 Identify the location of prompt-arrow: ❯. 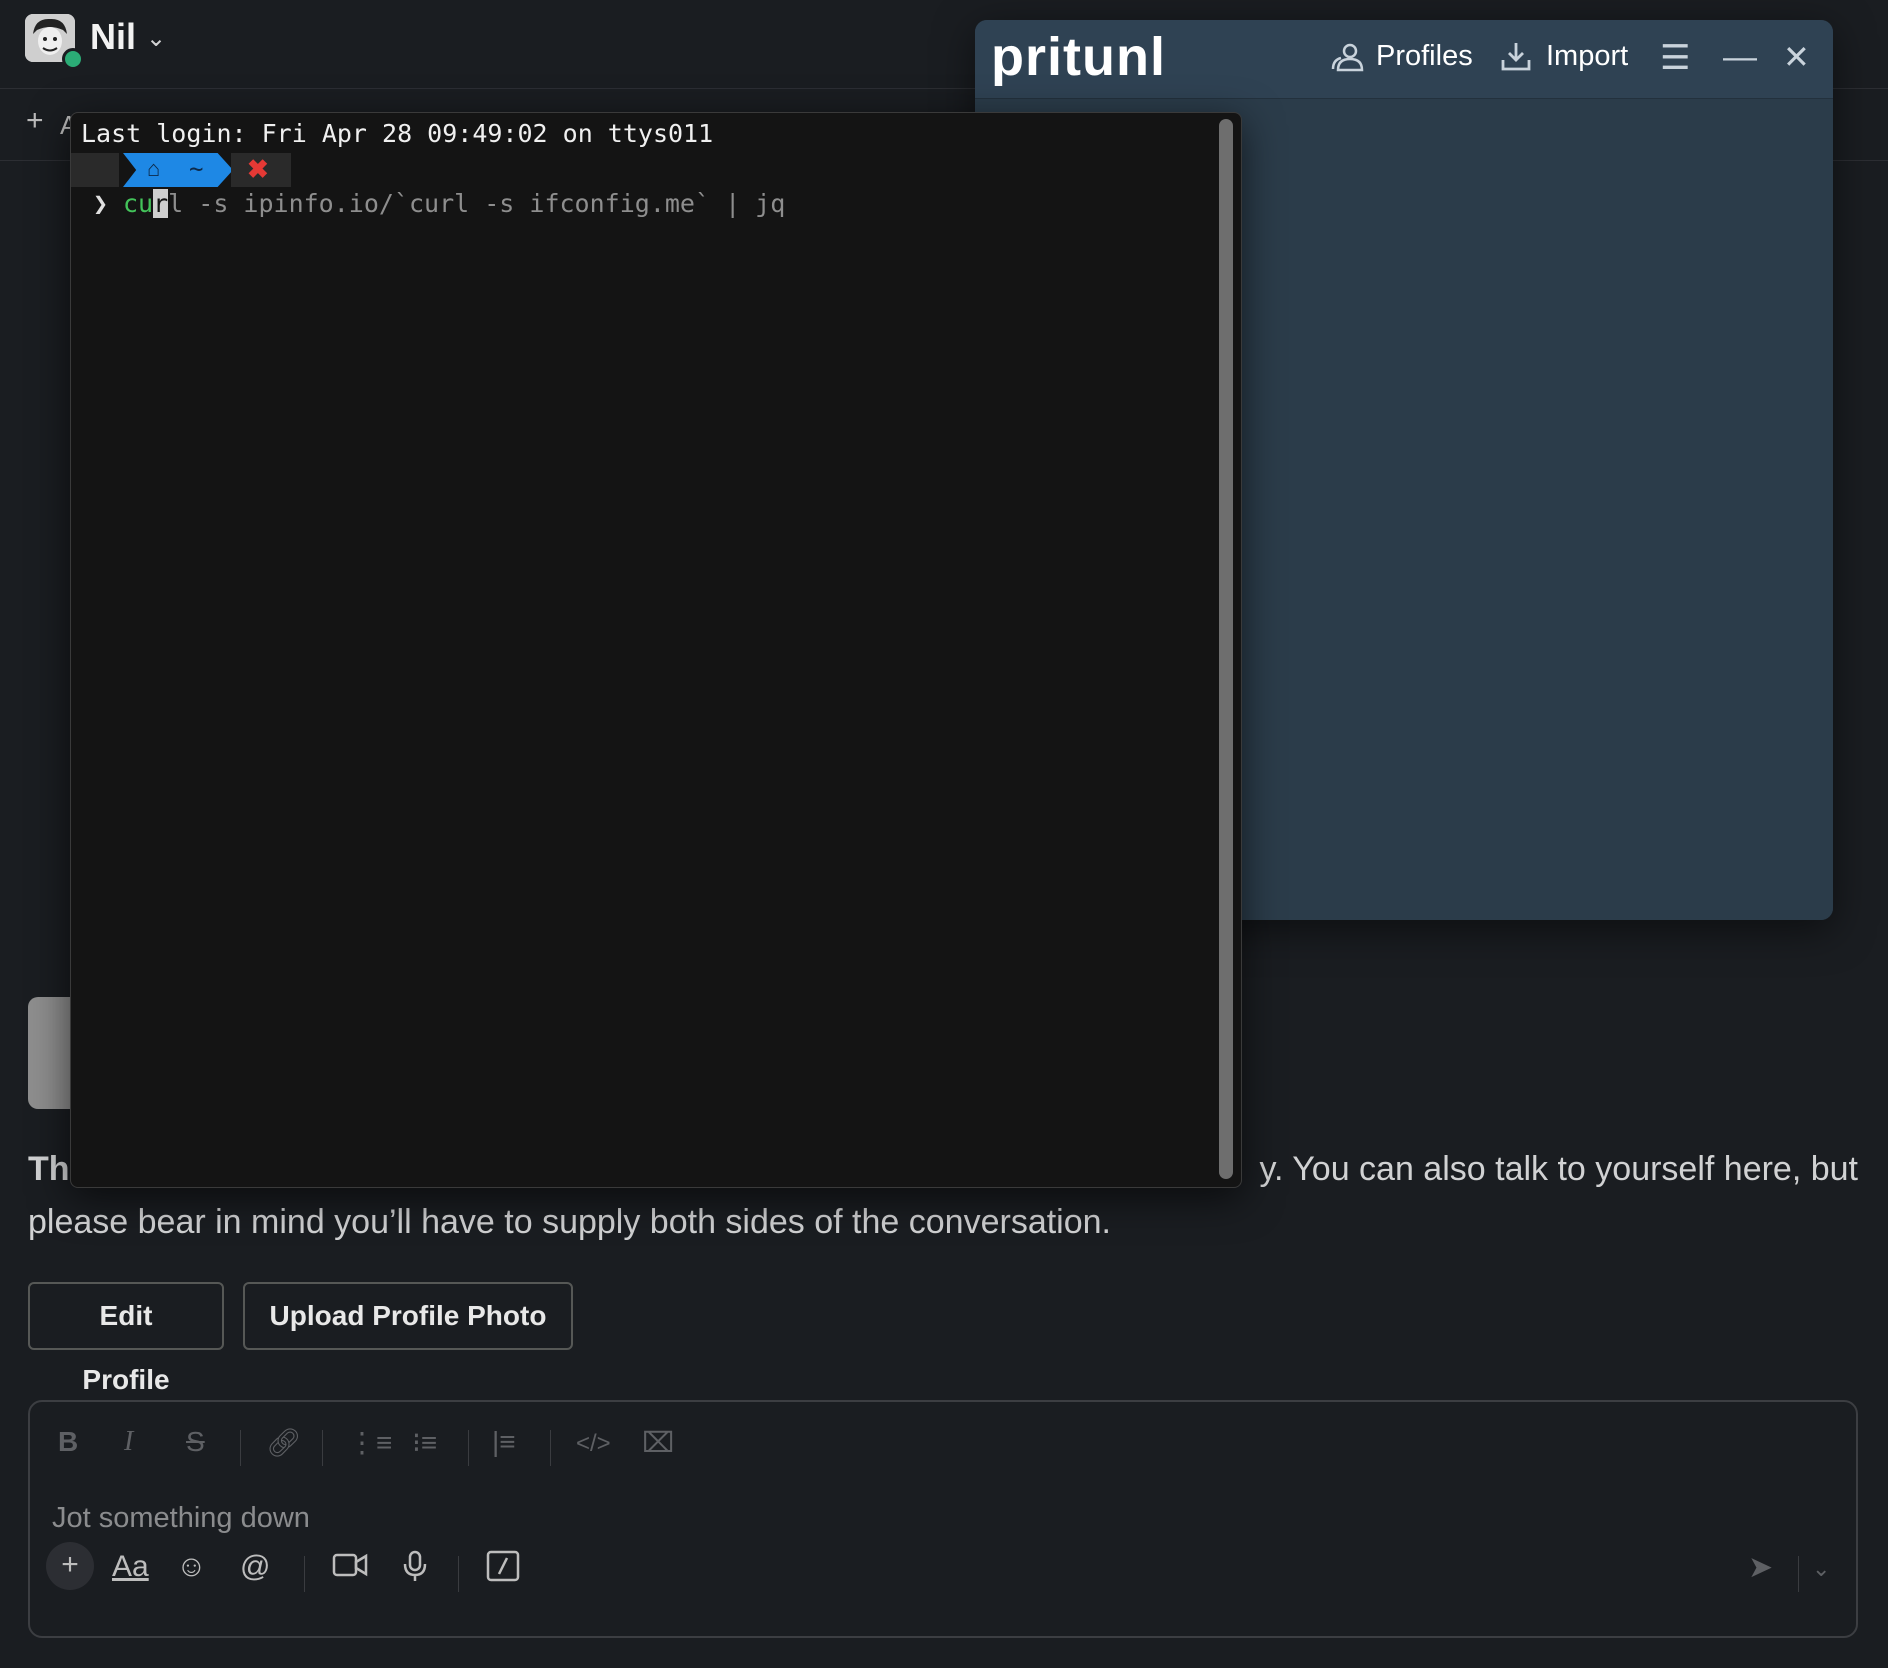
(101, 203).